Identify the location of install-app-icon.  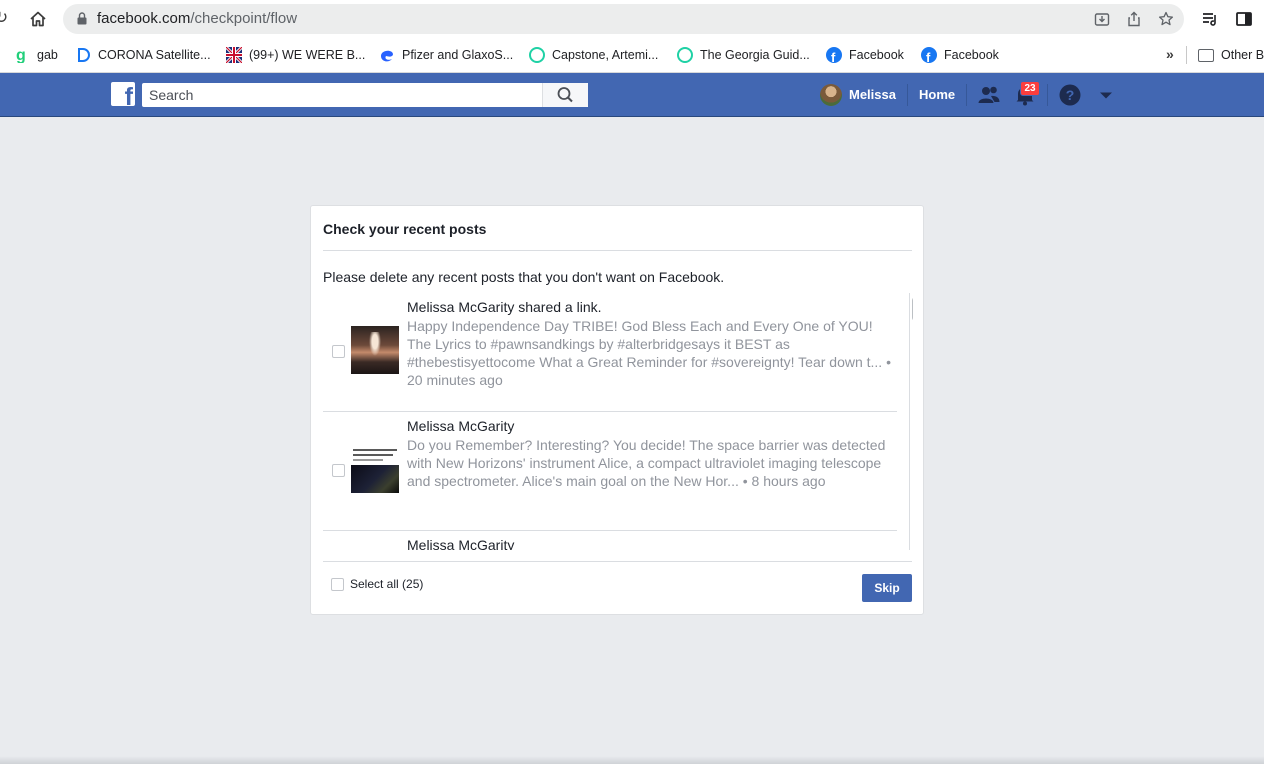
(1102, 19).